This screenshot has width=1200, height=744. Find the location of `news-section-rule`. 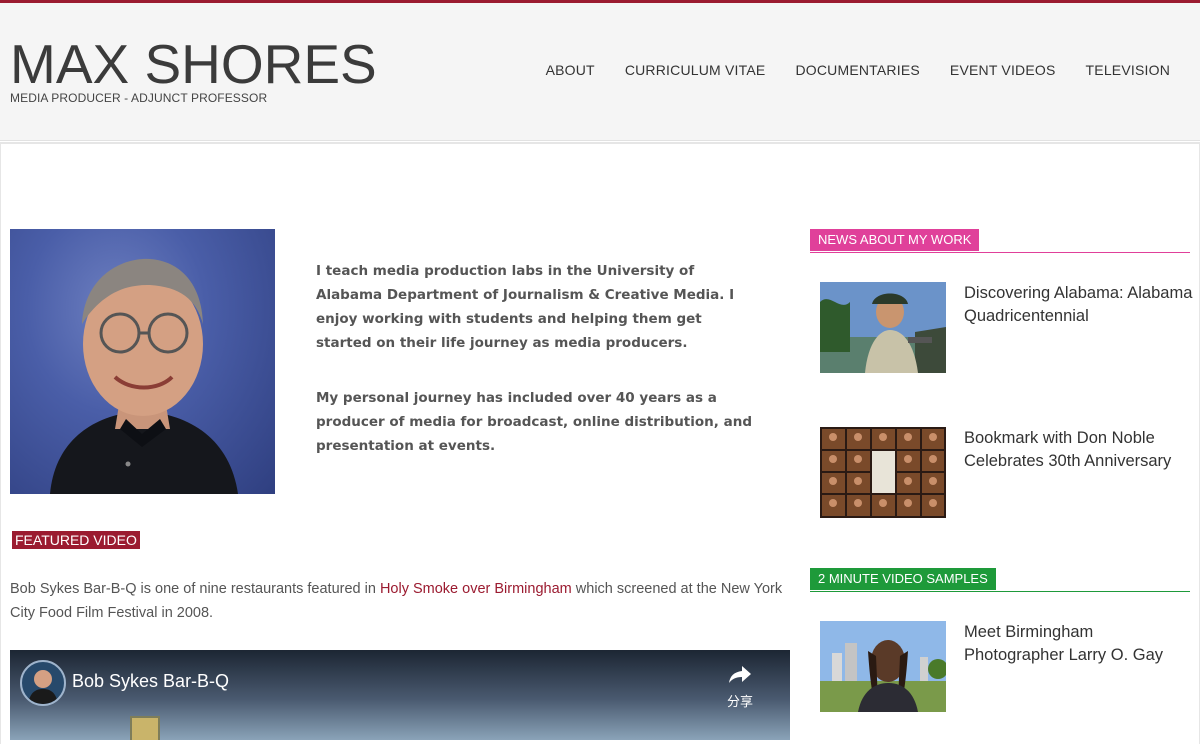

news-section-rule is located at coordinates (1000, 252).